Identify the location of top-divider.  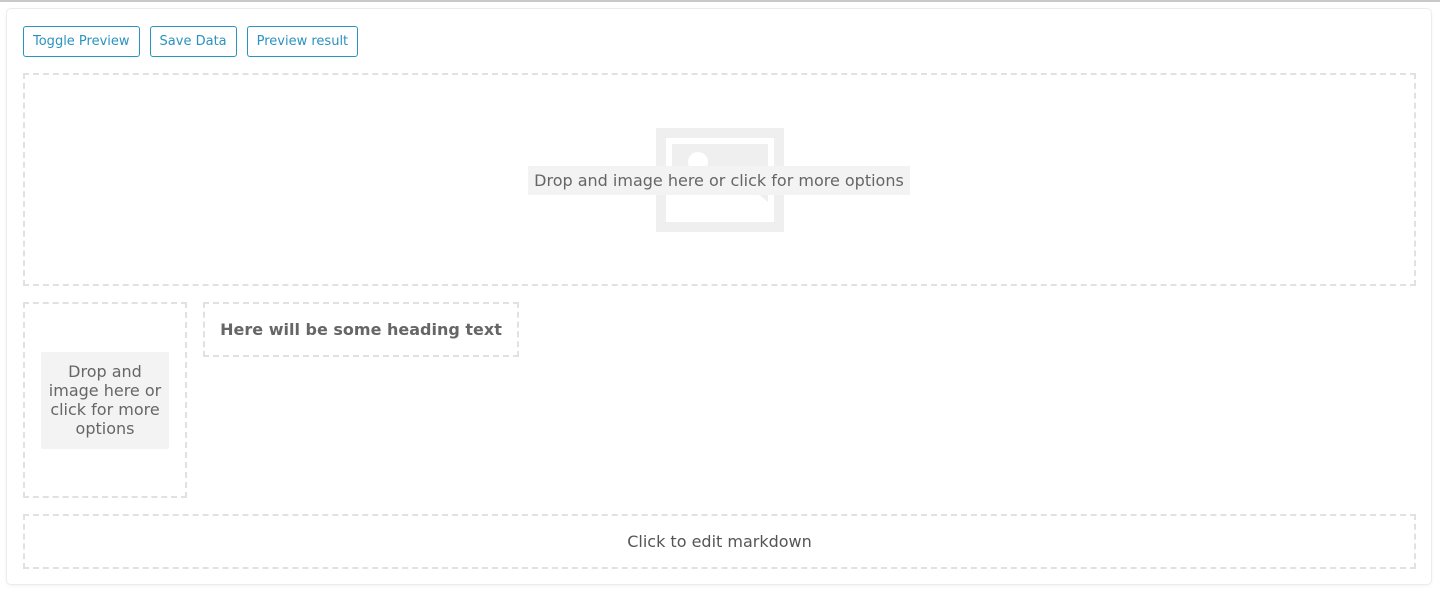
(720, 1).